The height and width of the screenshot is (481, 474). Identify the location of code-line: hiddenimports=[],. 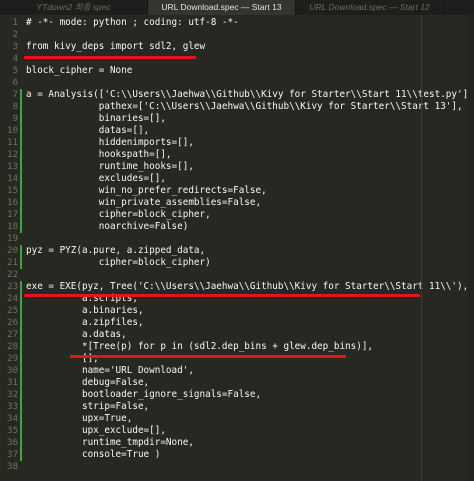
(110, 142).